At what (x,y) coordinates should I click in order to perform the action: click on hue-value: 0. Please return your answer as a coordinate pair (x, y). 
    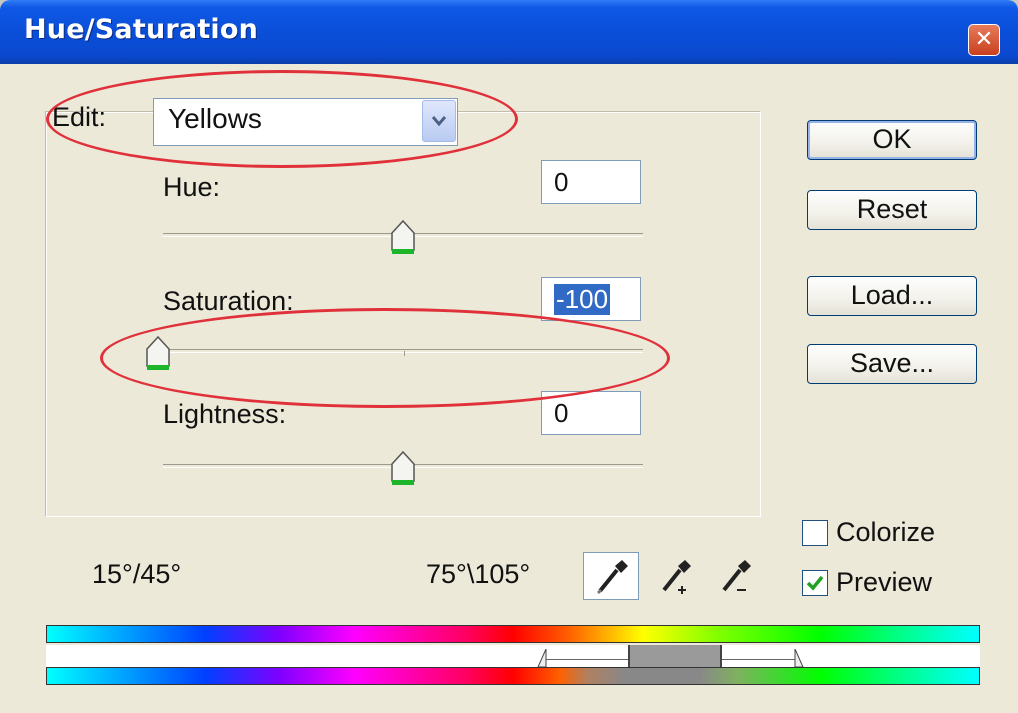
    Looking at the image, I should click on (561, 182).